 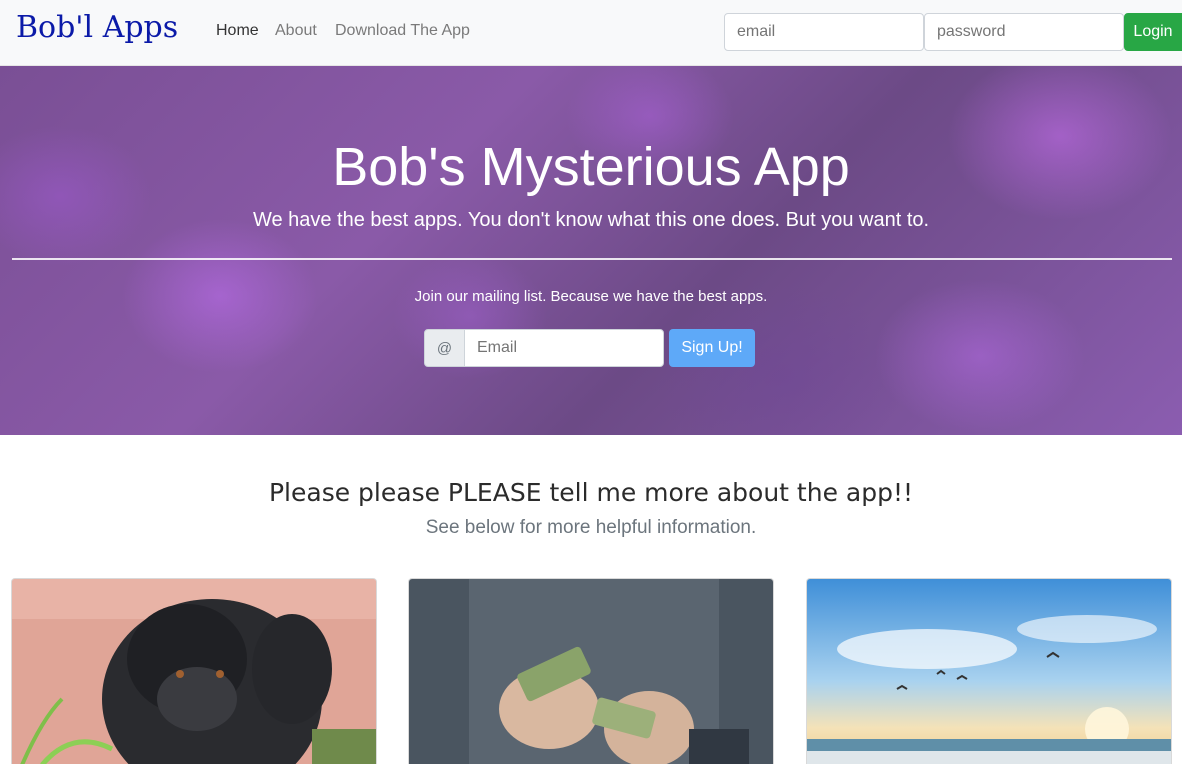 What do you see at coordinates (237, 31) in the screenshot?
I see `nav-link-home: Home` at bounding box center [237, 31].